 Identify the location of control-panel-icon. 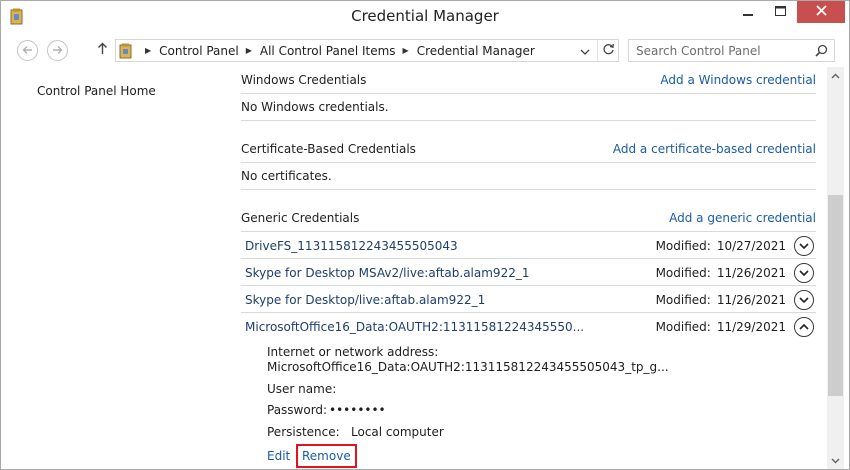
(126, 51).